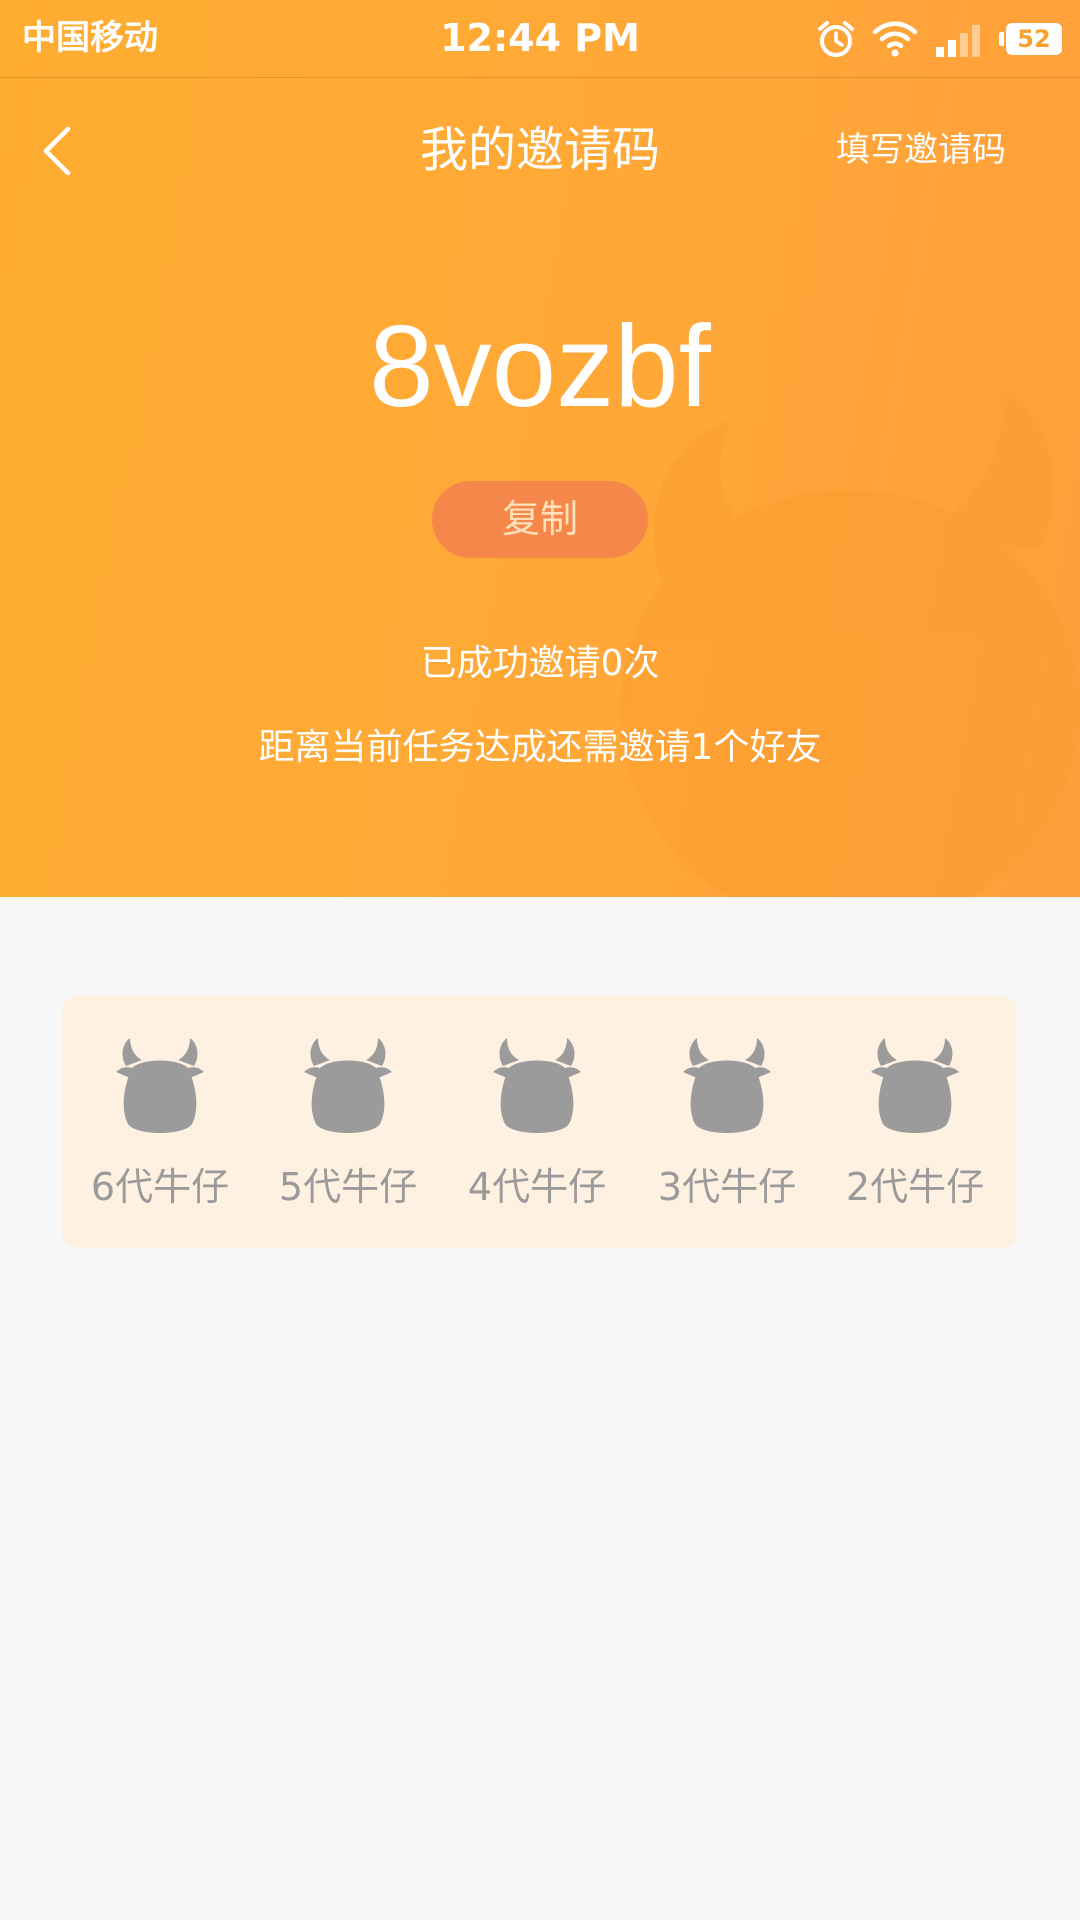 The image size is (1080, 1920). What do you see at coordinates (540, 39) in the screenshot?
I see `status-bar: 中国移动 12:44 PM 52` at bounding box center [540, 39].